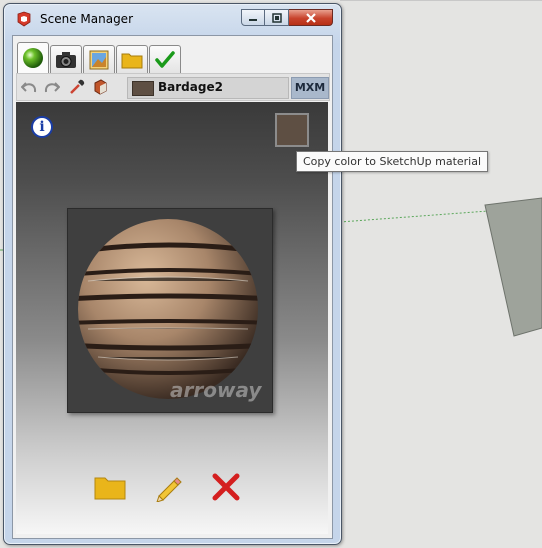  I want to click on material-color-swatch, so click(143, 88).